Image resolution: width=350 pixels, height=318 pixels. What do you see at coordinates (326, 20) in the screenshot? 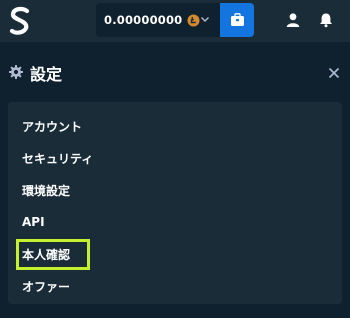
I see `bell-icon` at bounding box center [326, 20].